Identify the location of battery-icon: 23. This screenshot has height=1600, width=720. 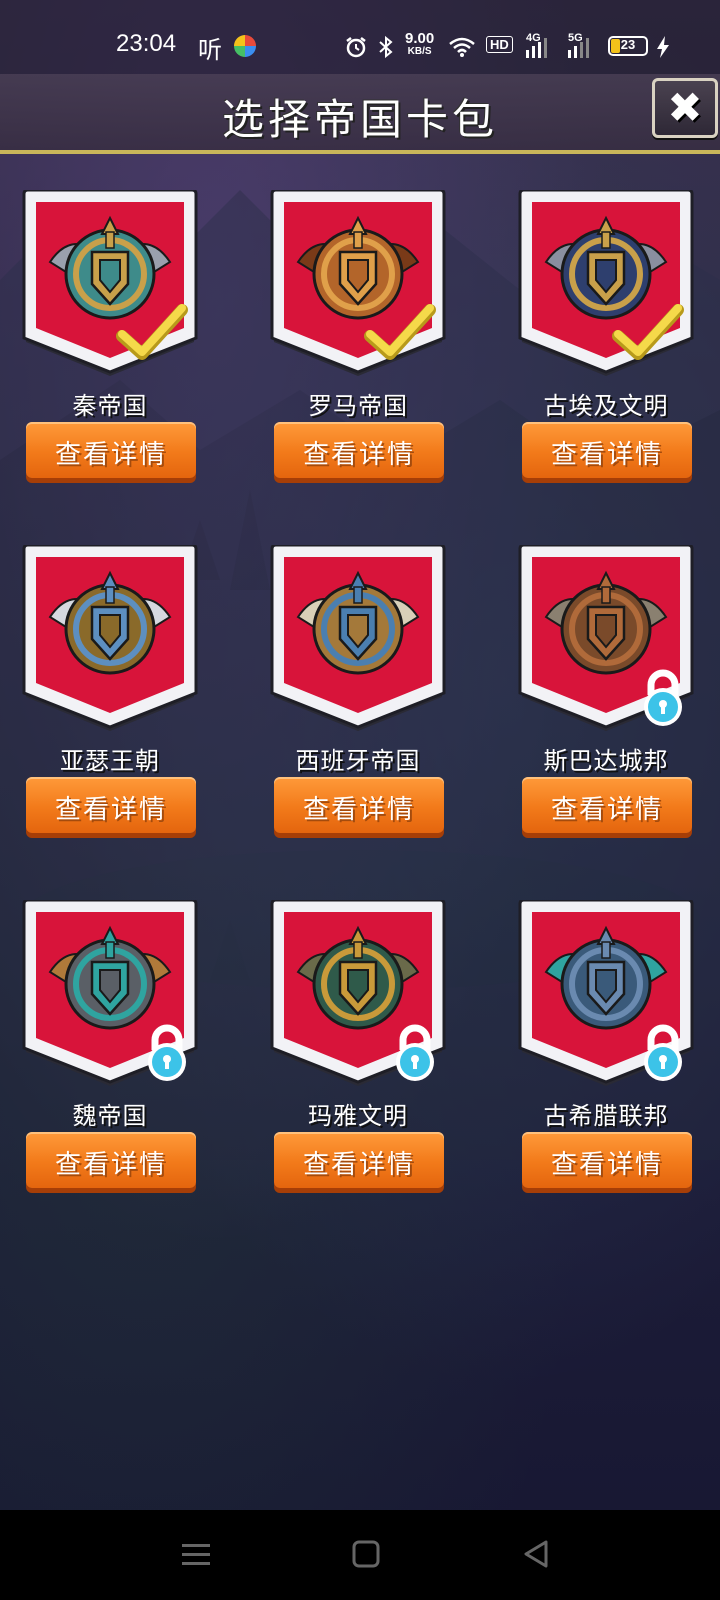
(628, 46).